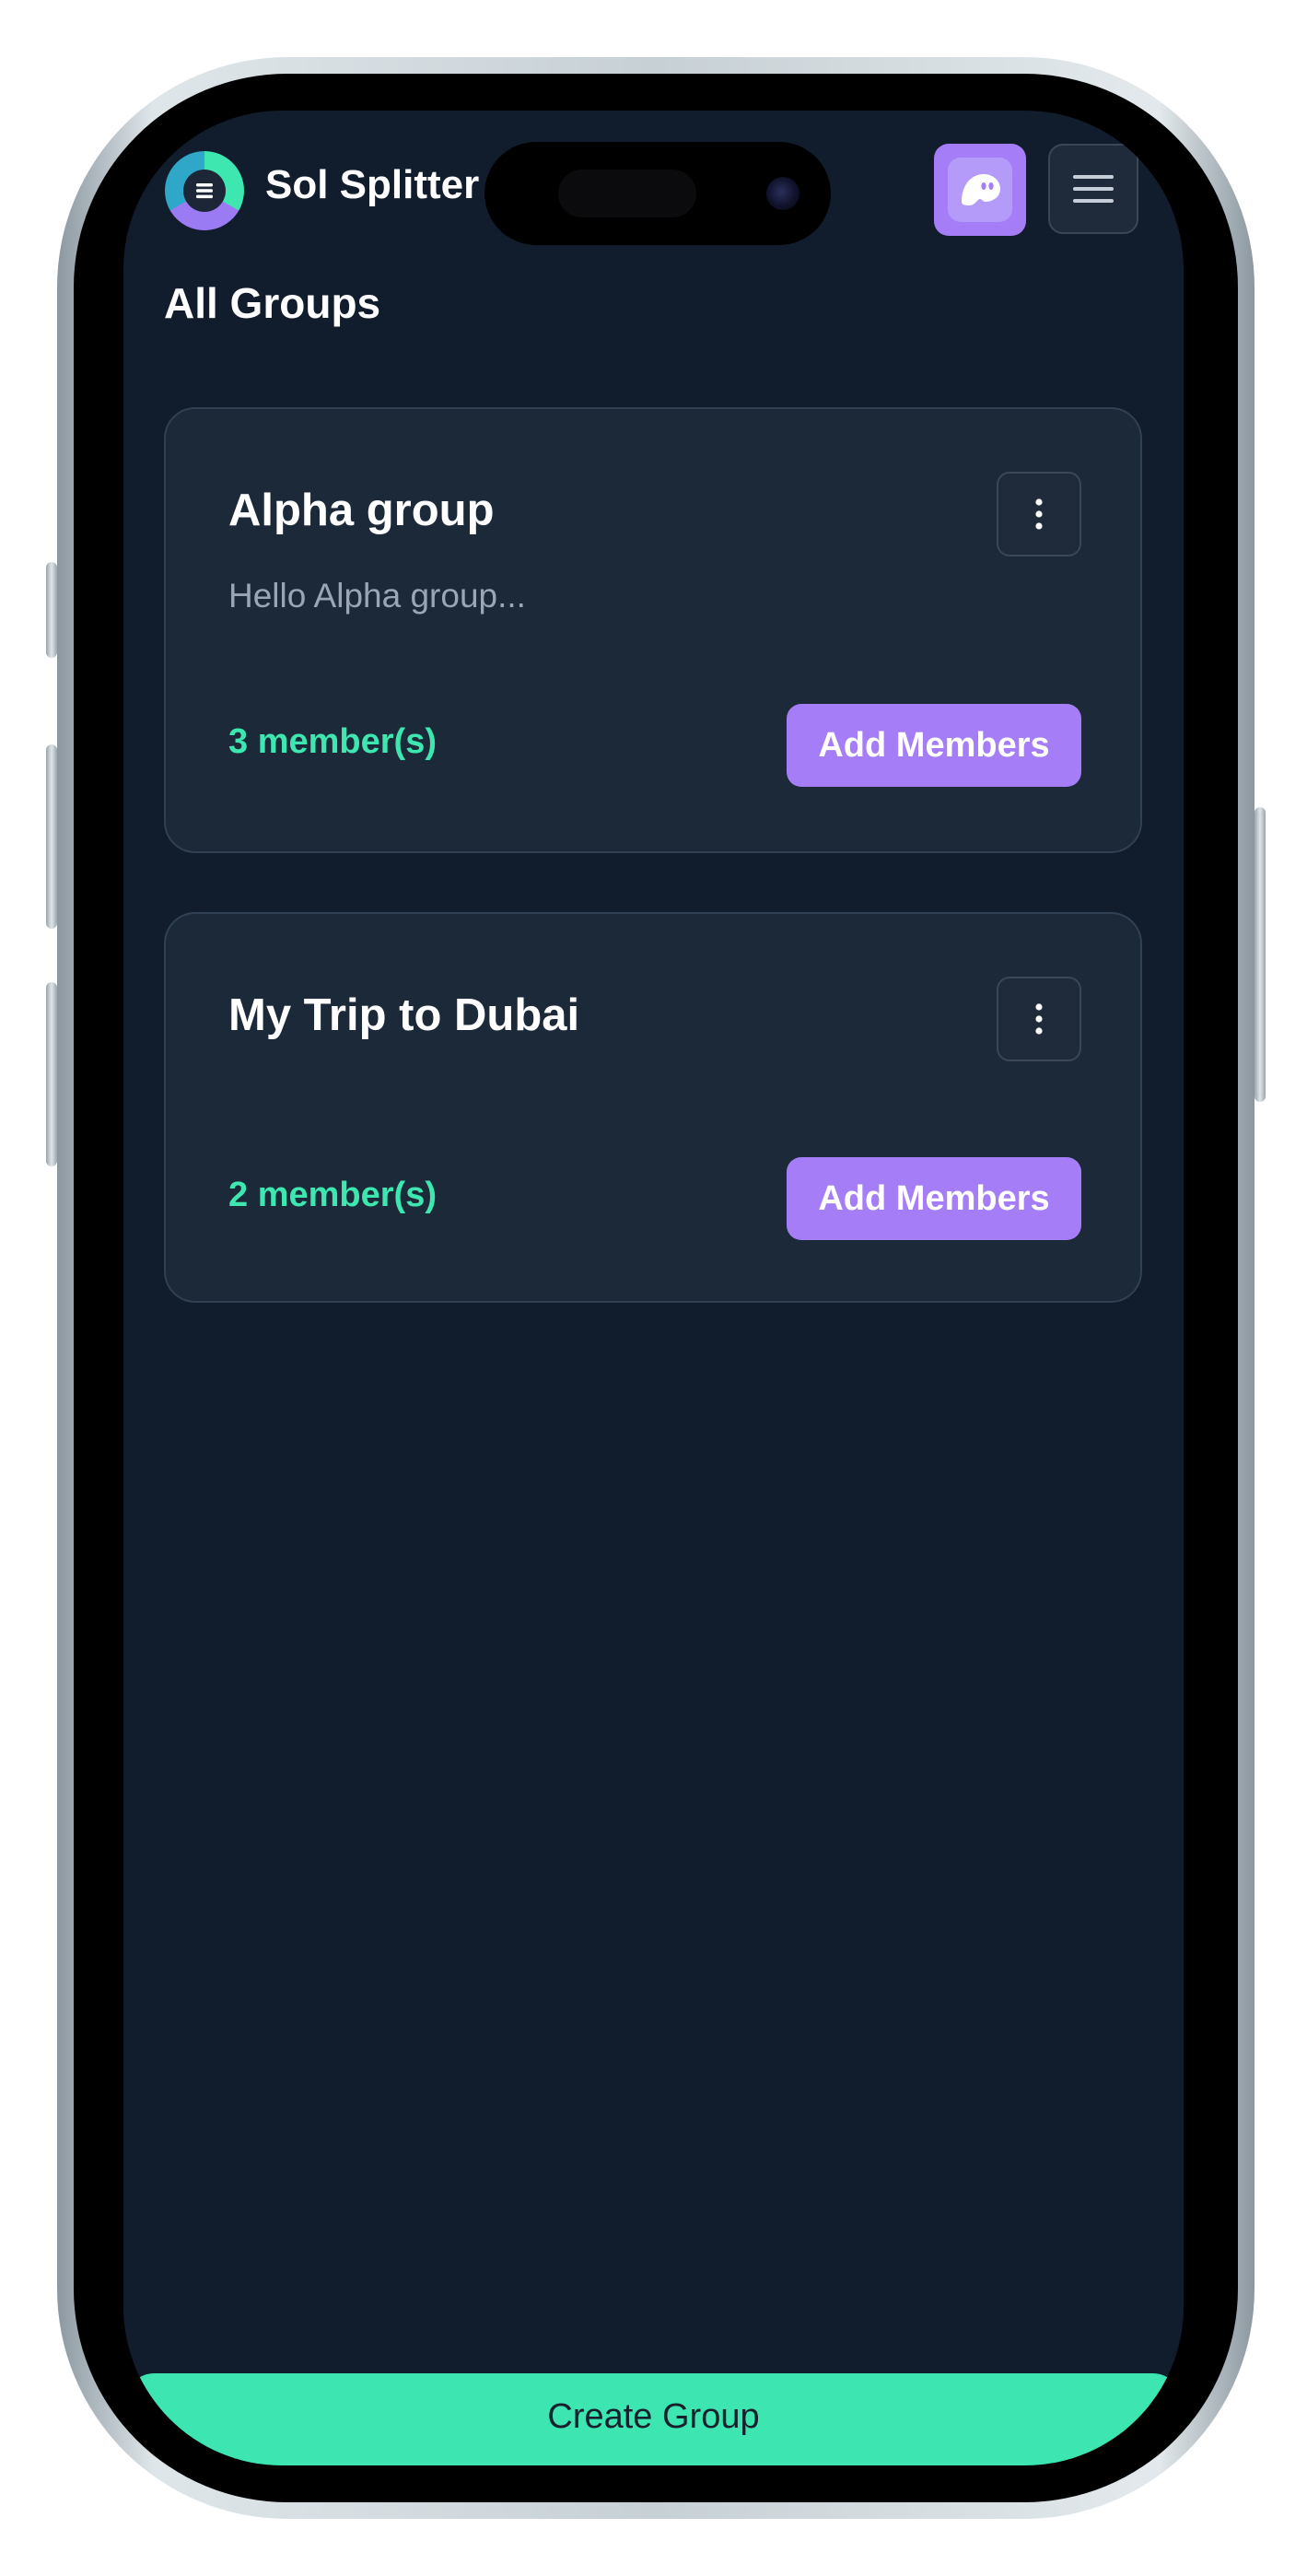 The height and width of the screenshot is (2576, 1307). What do you see at coordinates (653, 1107) in the screenshot?
I see `group-card: My Trip to Dubai 2 member(s) Add Members` at bounding box center [653, 1107].